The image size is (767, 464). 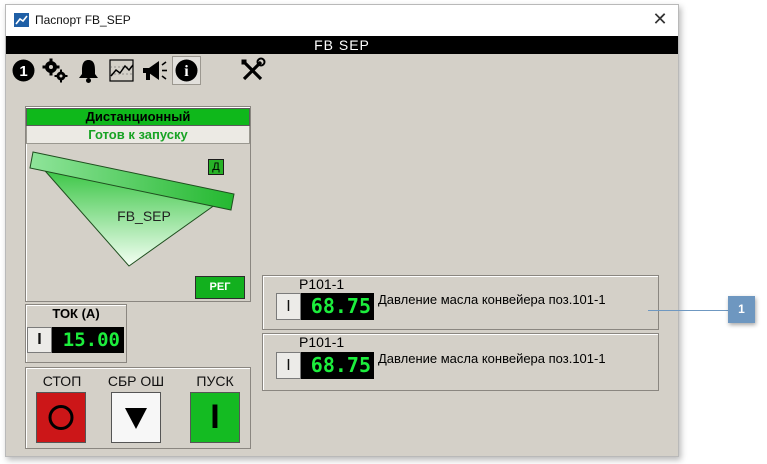 I want to click on mode-indicator: Дистанционный, so click(x=138, y=117).